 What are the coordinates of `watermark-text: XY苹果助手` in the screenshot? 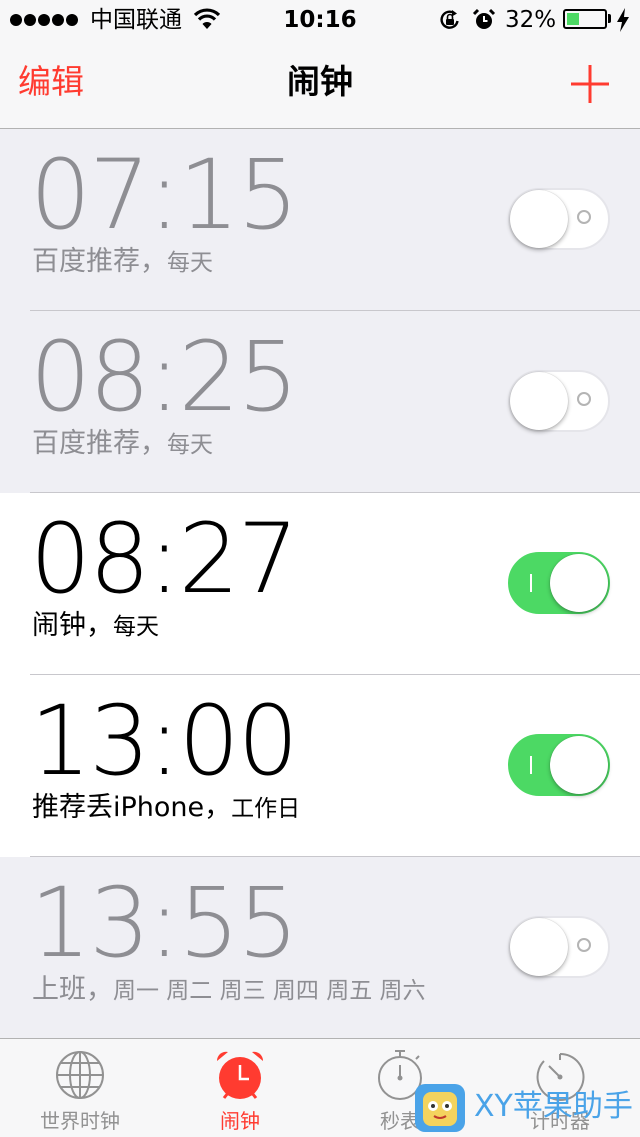 It's located at (553, 1106).